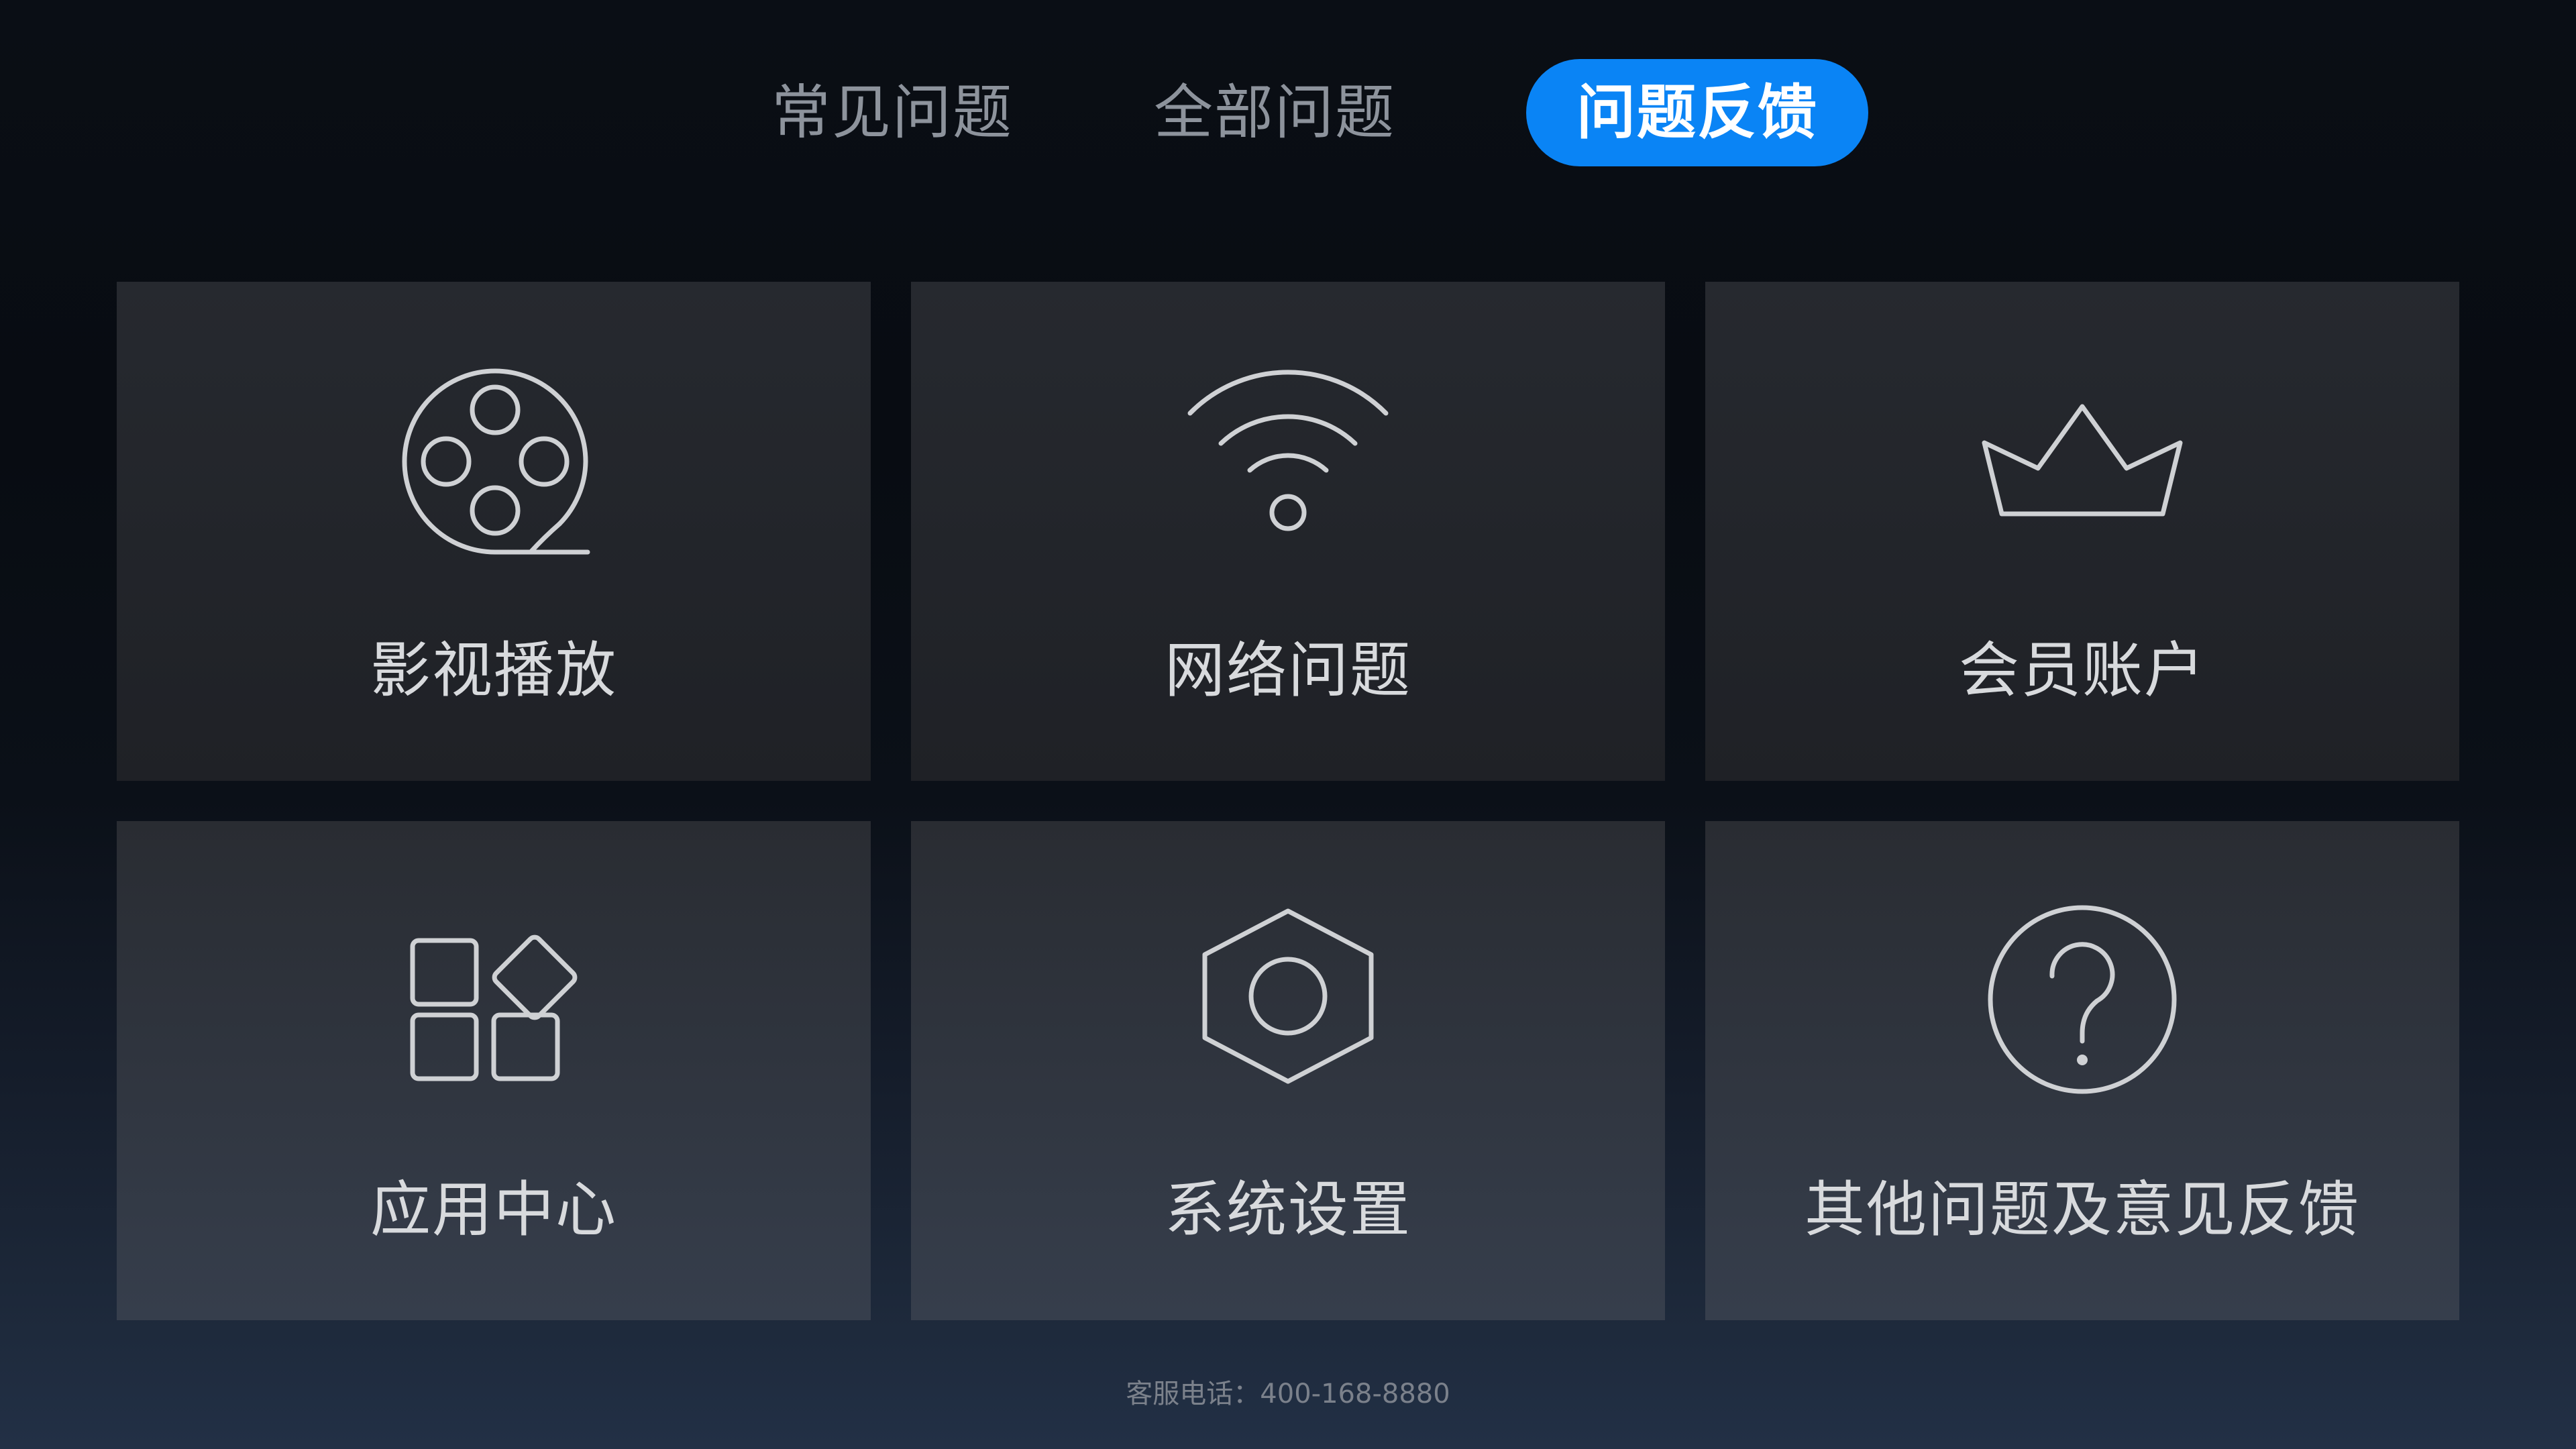  What do you see at coordinates (1288, 670) in the screenshot?
I see `card-label: 网络问题` at bounding box center [1288, 670].